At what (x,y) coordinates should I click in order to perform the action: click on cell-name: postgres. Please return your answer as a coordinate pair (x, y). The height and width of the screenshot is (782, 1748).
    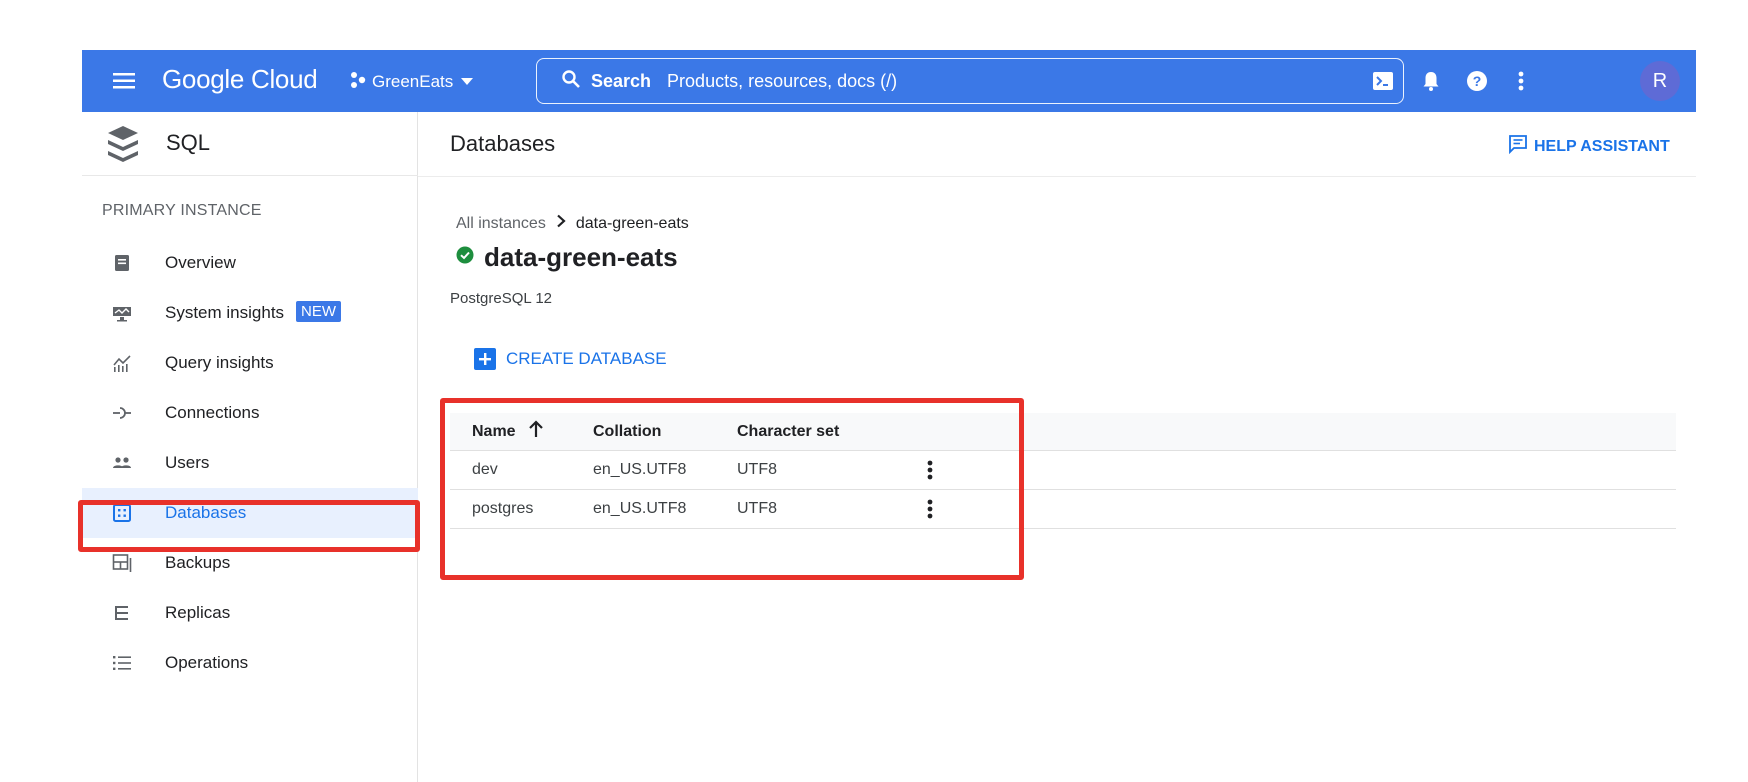
    Looking at the image, I should click on (503, 508).